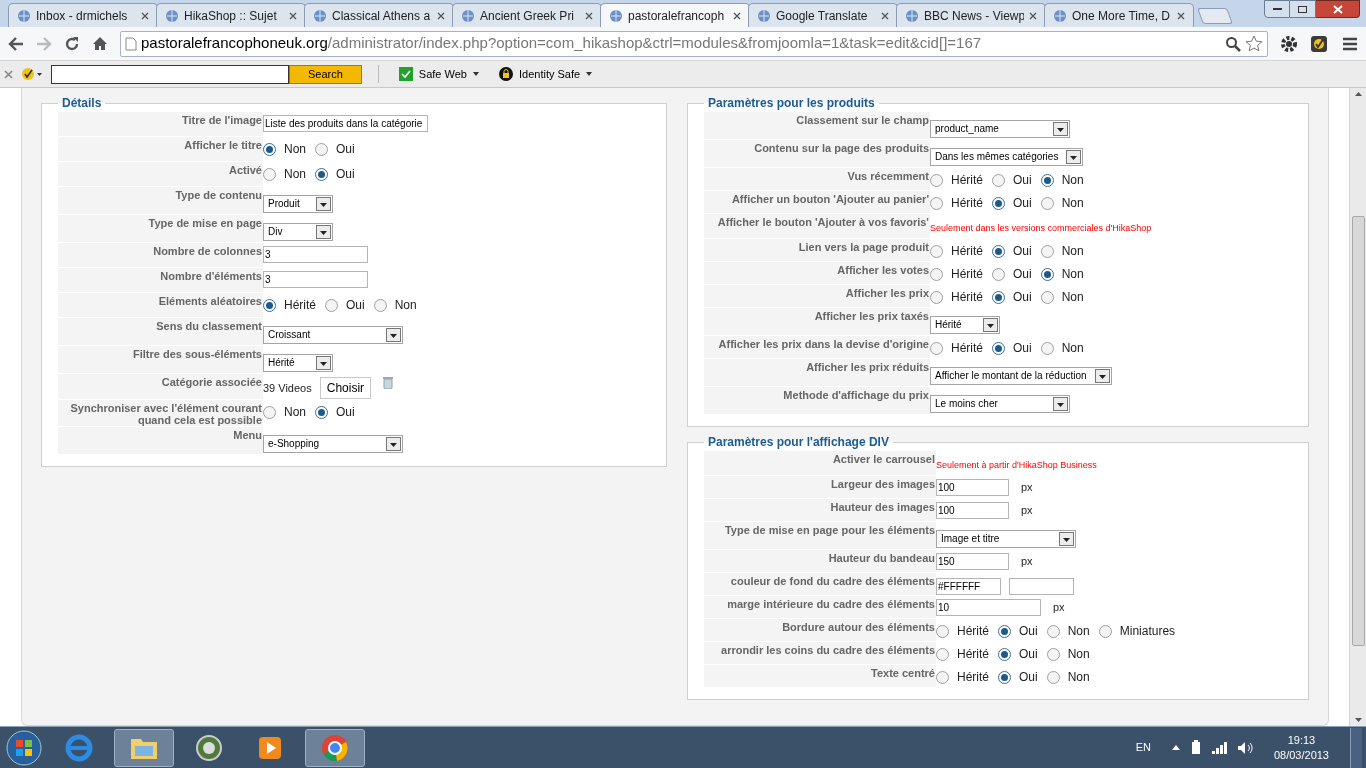  I want to click on browser-tab: Inbox - drmichels, so click(83, 15).